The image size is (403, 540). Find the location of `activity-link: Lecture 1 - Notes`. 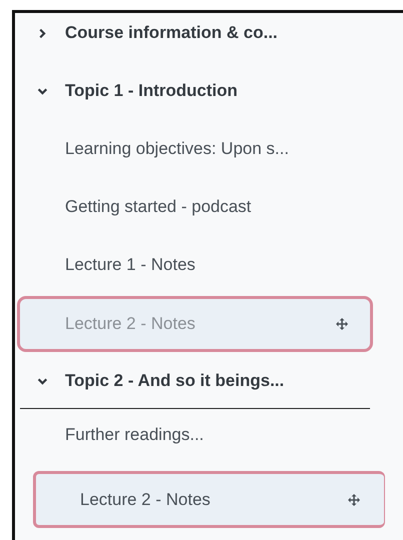

activity-link: Lecture 1 - Notes is located at coordinates (130, 265).